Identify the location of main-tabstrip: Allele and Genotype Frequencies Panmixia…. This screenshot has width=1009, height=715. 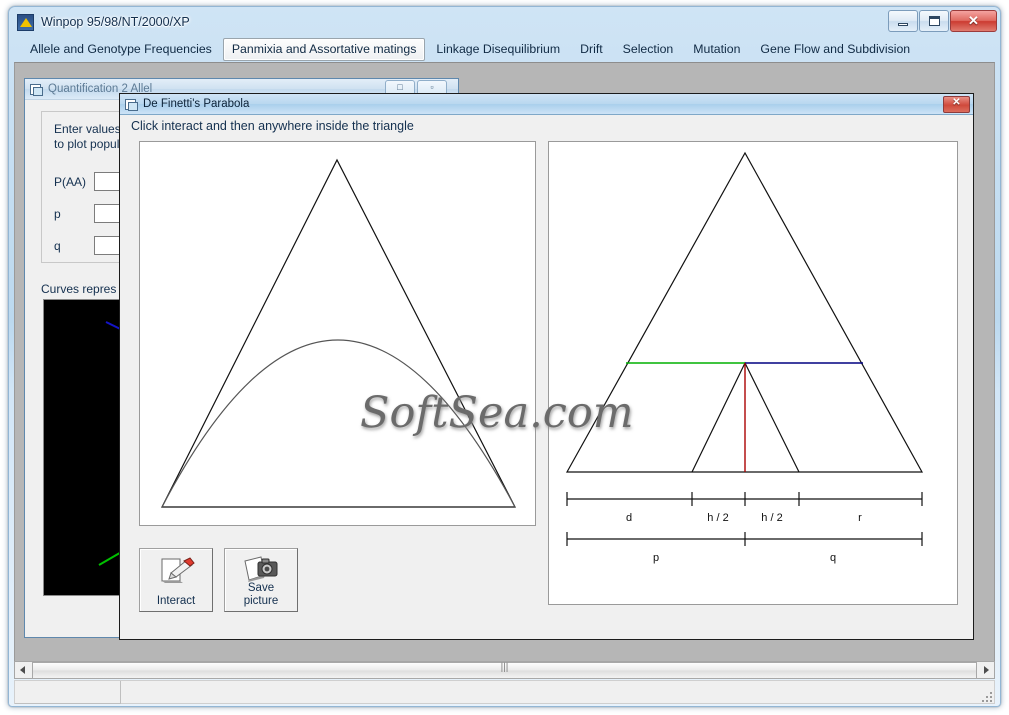
(504, 49).